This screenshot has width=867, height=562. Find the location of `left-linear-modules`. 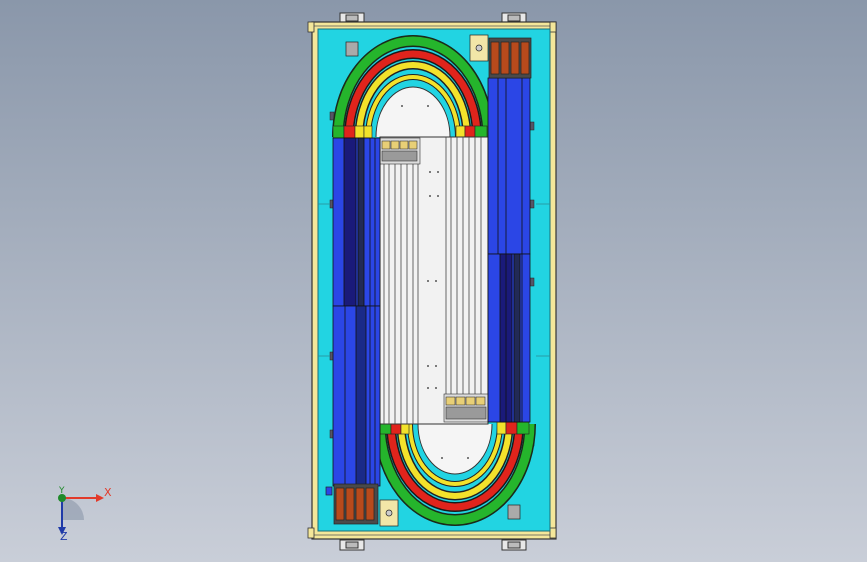

left-linear-modules is located at coordinates (356, 312).